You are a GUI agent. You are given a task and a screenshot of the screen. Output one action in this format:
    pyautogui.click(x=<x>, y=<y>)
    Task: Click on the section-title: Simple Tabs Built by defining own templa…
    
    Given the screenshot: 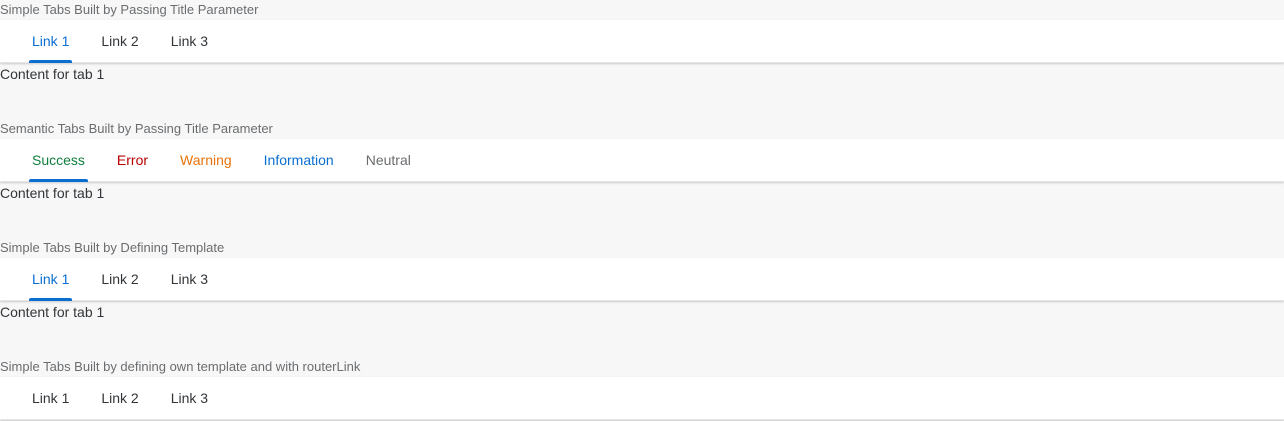 What is the action you would take?
    pyautogui.click(x=180, y=366)
    